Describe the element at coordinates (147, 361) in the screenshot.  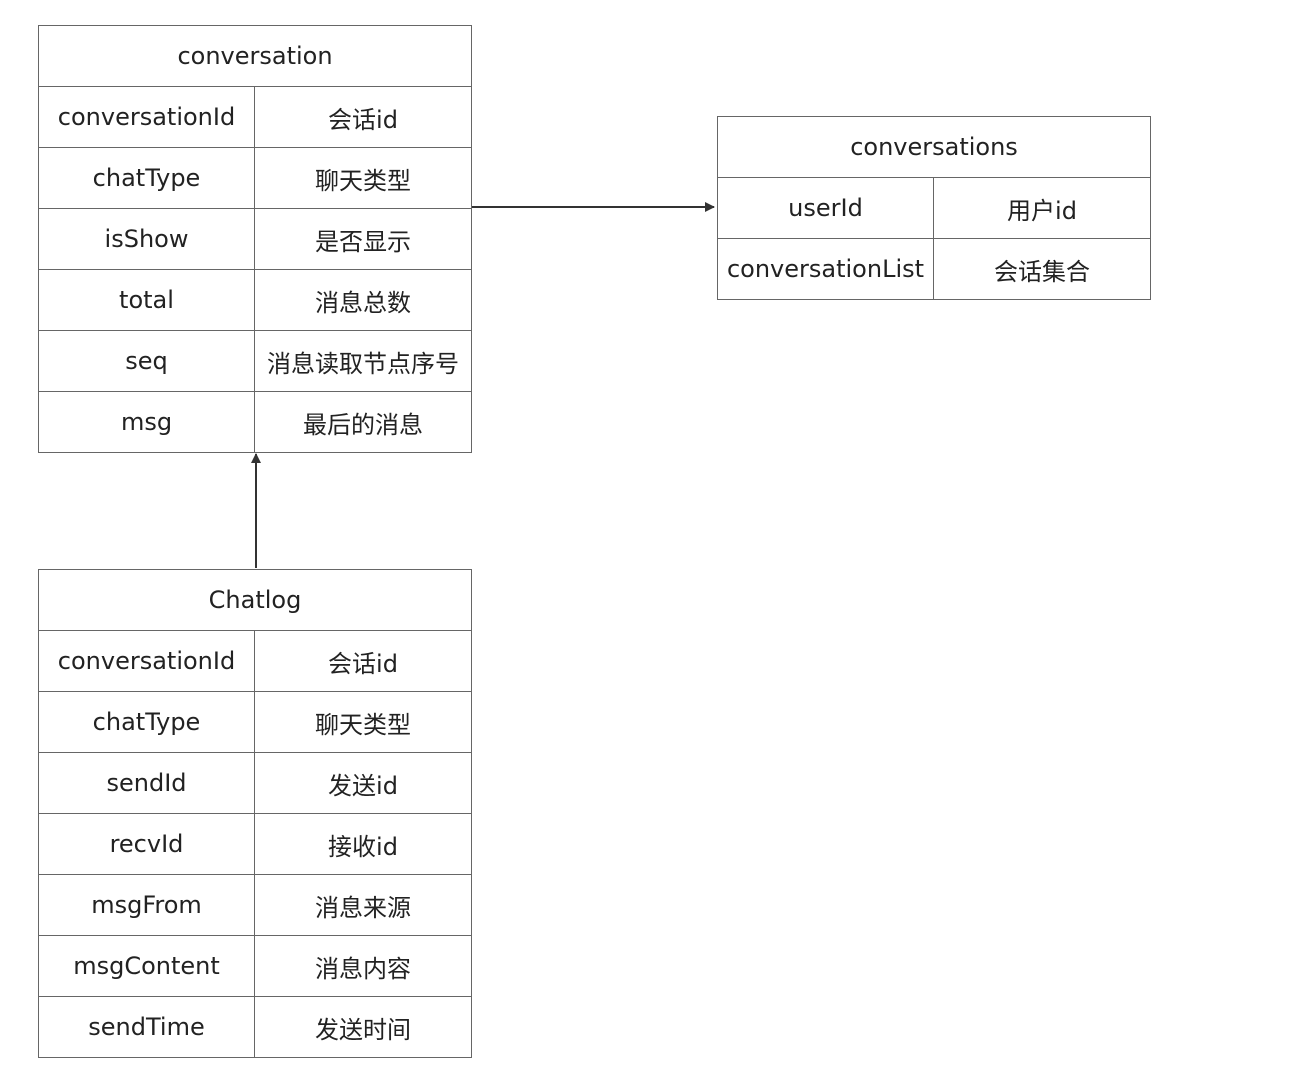
I see `field-name: seq` at that location.